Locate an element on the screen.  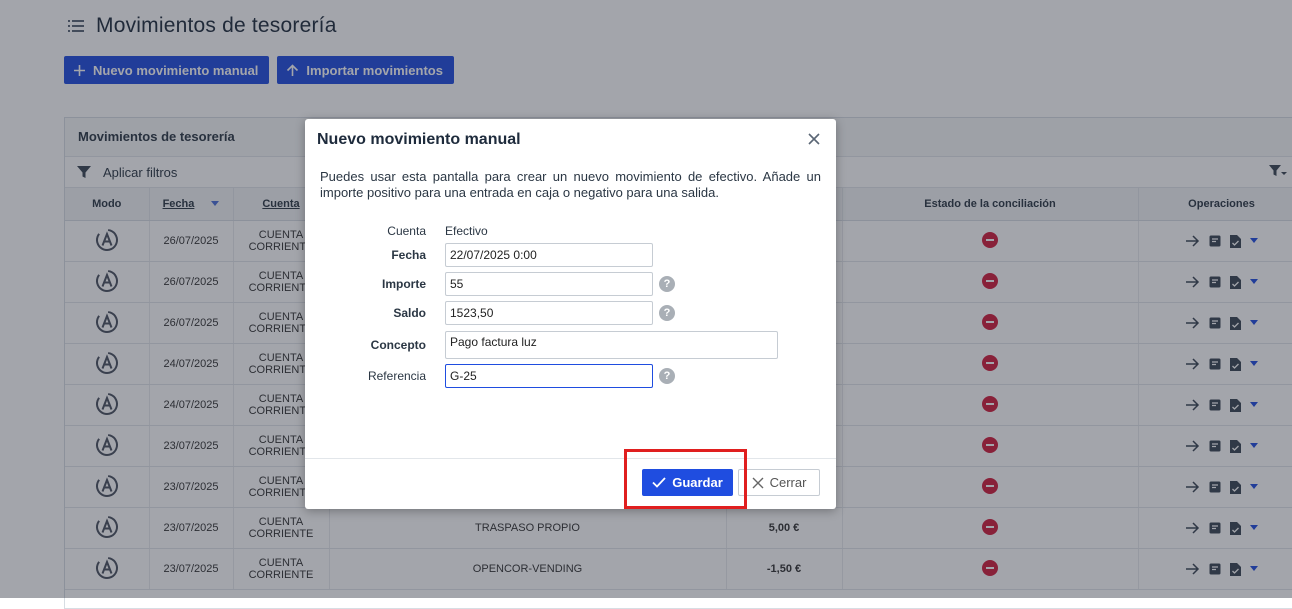
referencia-input is located at coordinates (549, 376).